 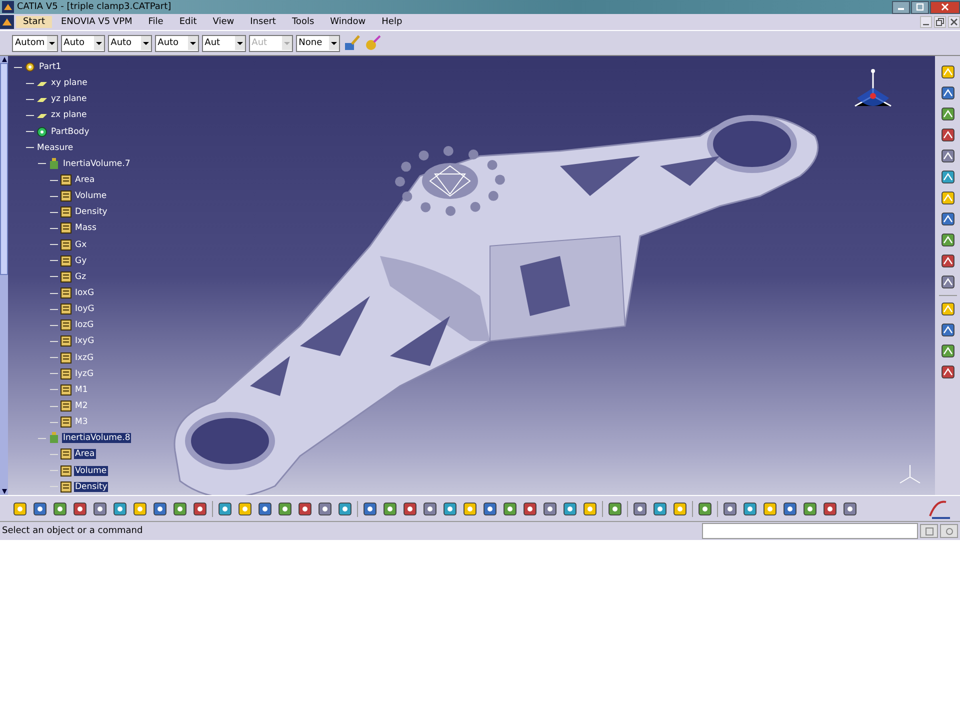 What do you see at coordinates (351, 43) in the screenshot?
I see `painter-icon` at bounding box center [351, 43].